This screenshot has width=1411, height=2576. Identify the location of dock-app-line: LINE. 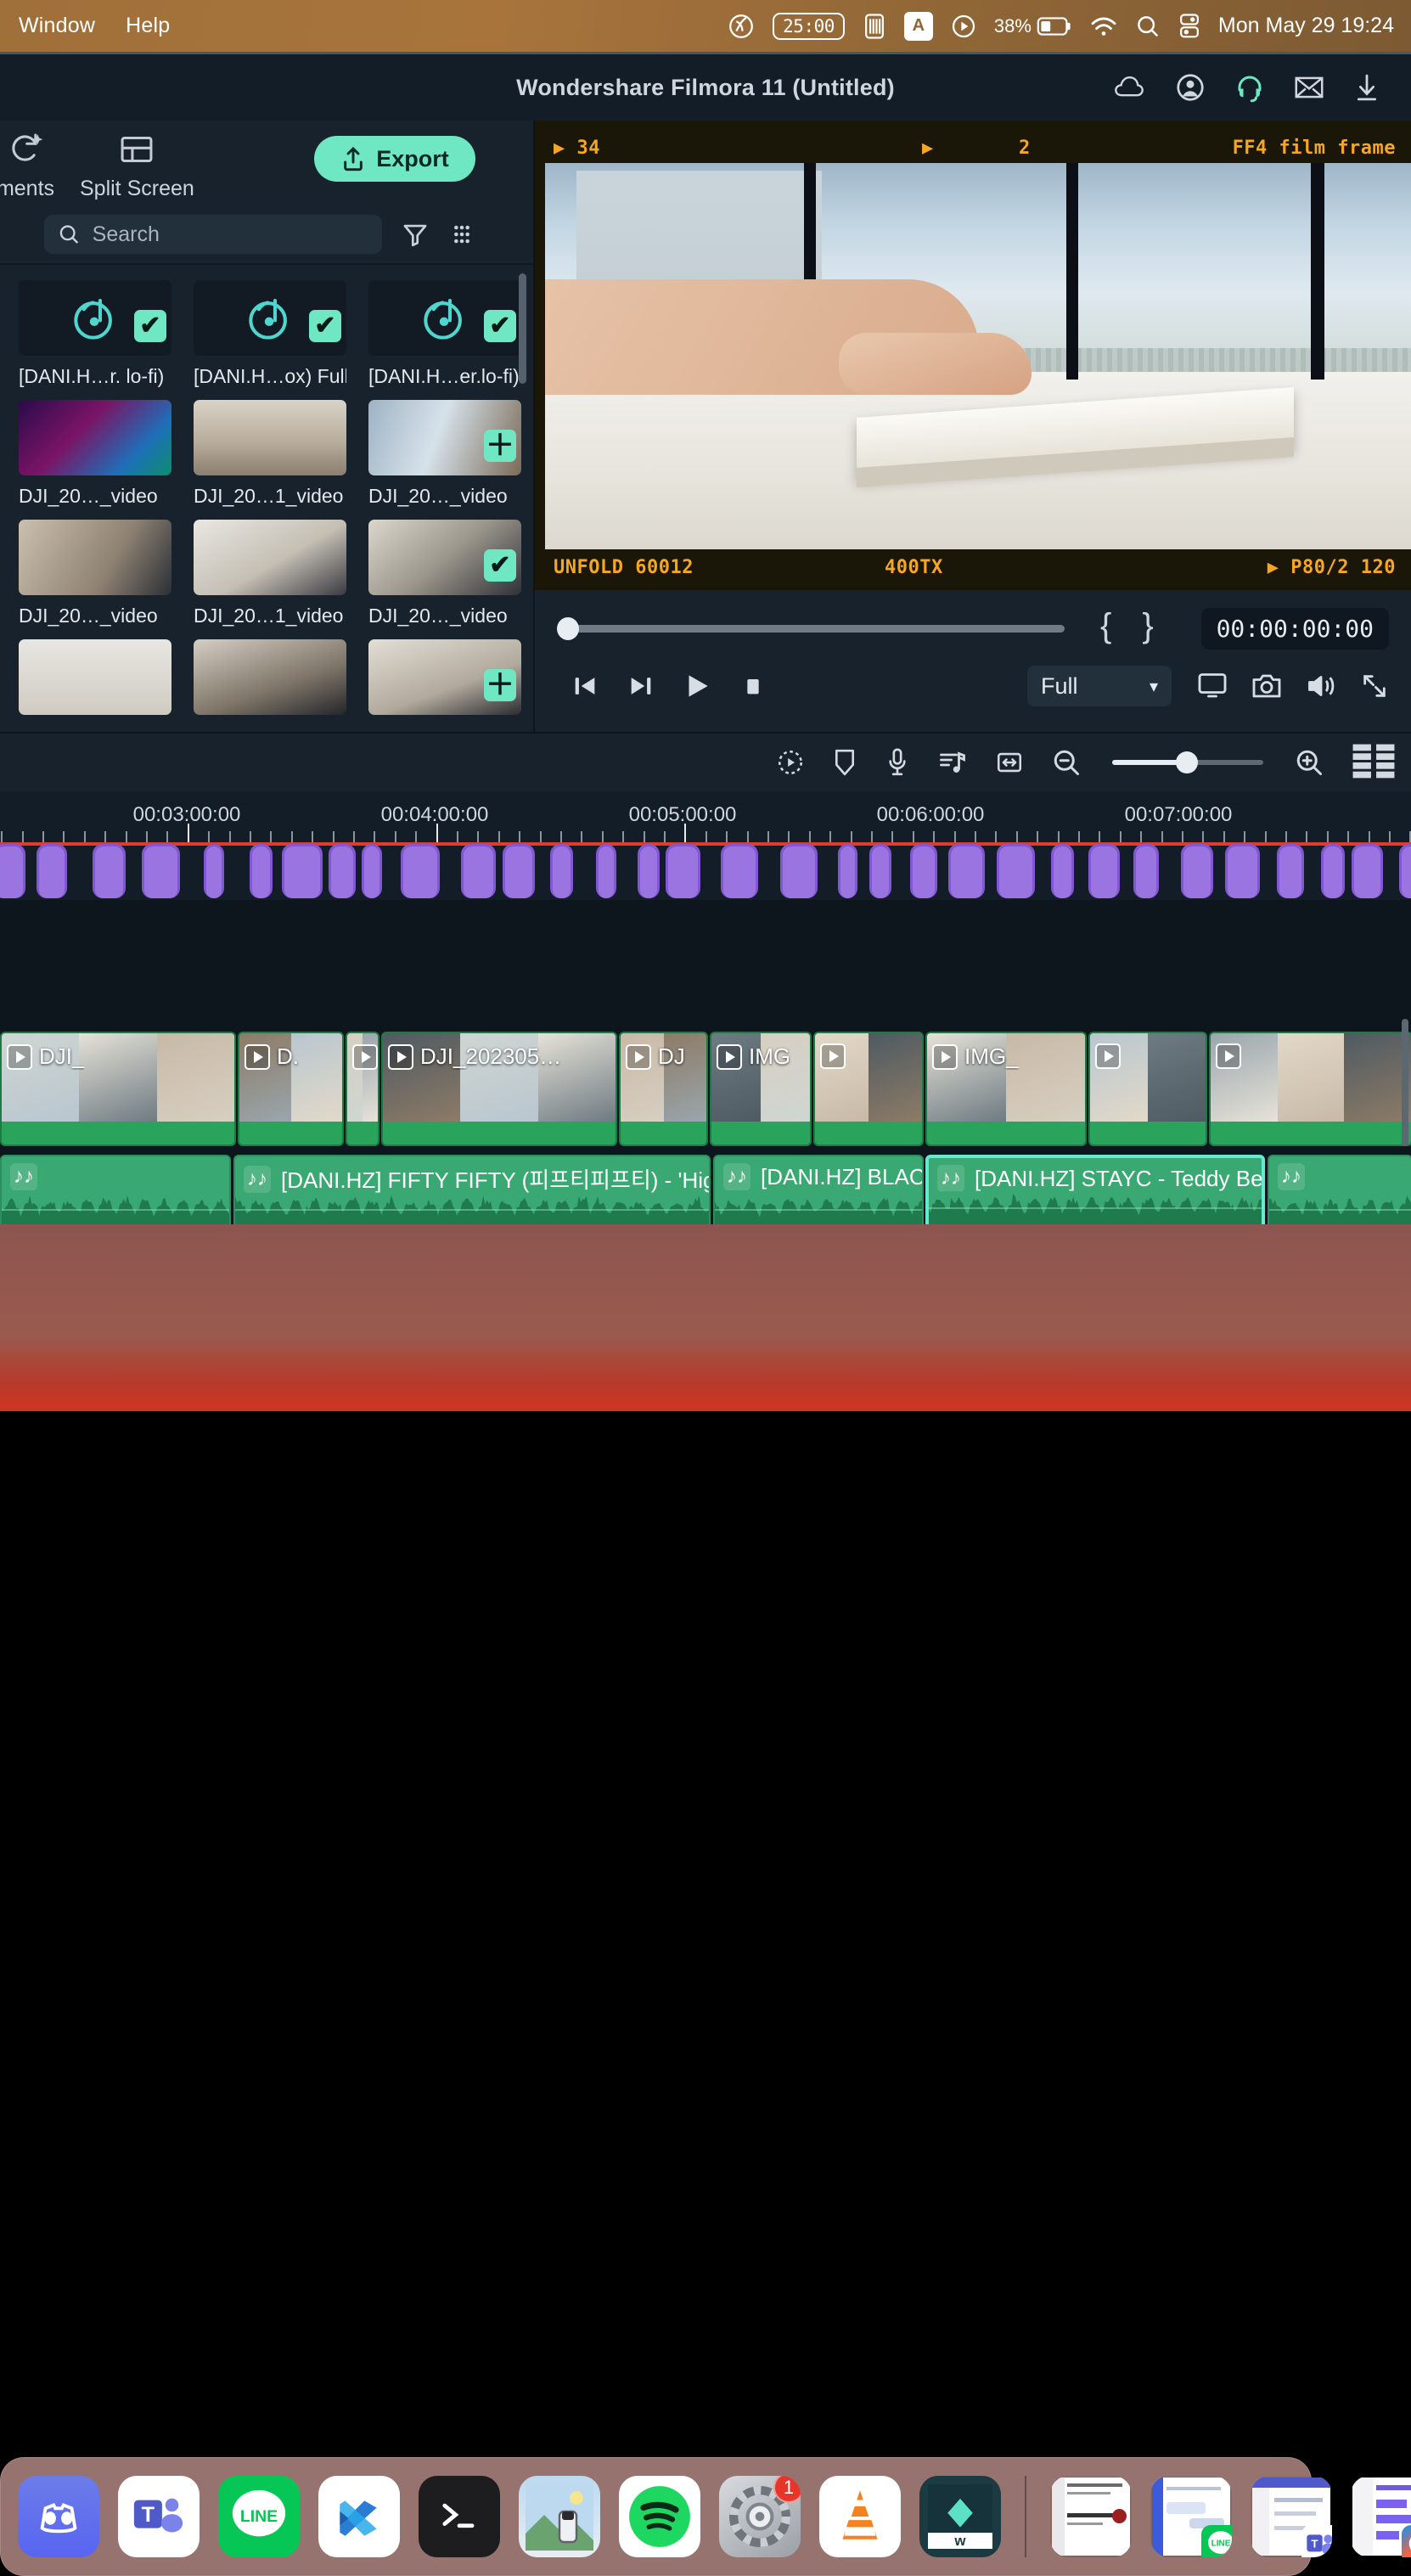
(259, 2516).